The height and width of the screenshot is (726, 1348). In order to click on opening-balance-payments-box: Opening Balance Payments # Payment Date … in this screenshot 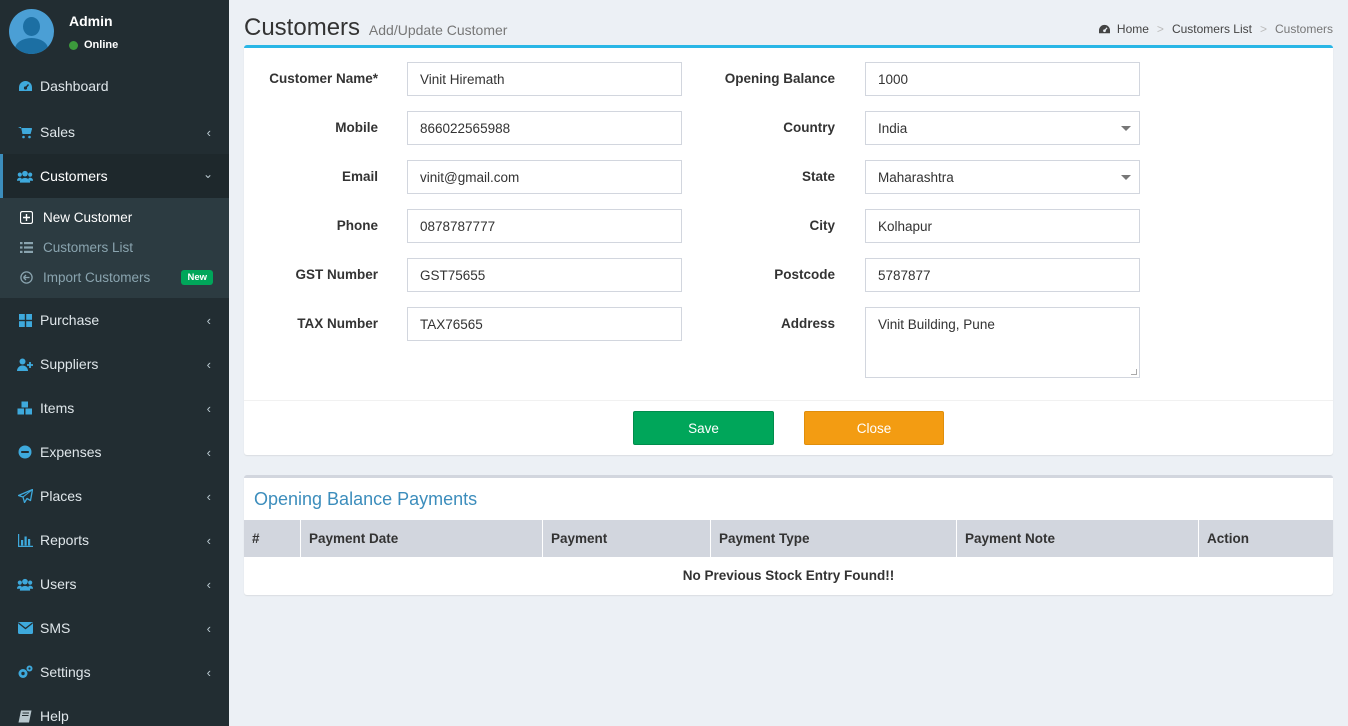, I will do `click(788, 535)`.